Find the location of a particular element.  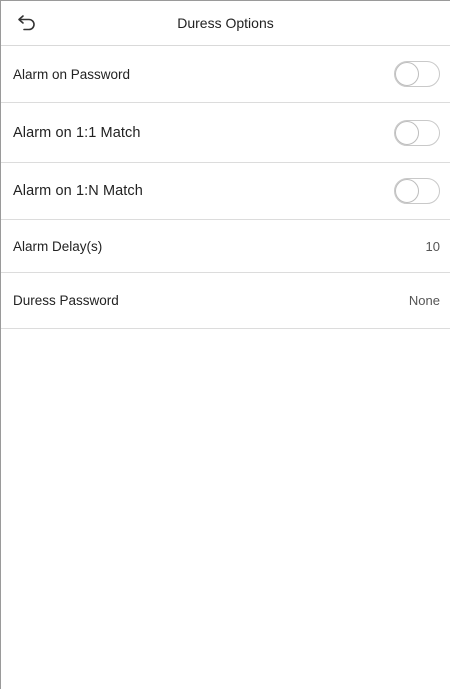

back-arrow-icon is located at coordinates (26, 23).